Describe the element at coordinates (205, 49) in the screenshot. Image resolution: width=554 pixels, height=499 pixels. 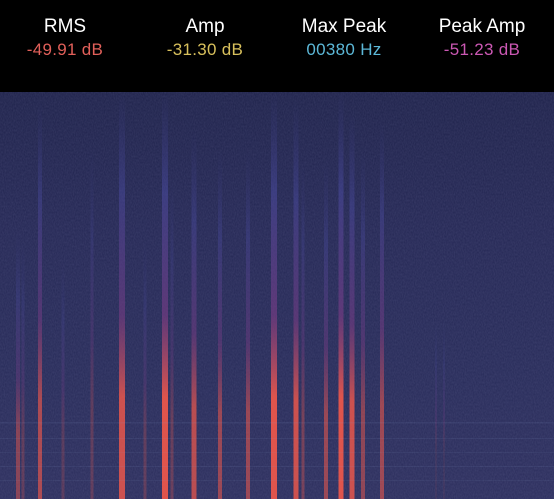
I see `stat-amp-value: -31.30 dB` at that location.